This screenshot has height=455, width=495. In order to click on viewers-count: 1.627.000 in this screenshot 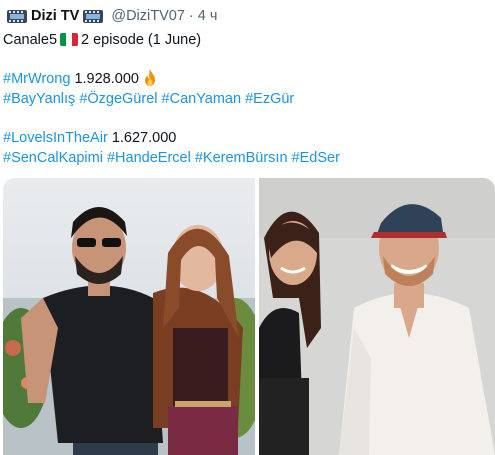, I will do `click(144, 138)`.